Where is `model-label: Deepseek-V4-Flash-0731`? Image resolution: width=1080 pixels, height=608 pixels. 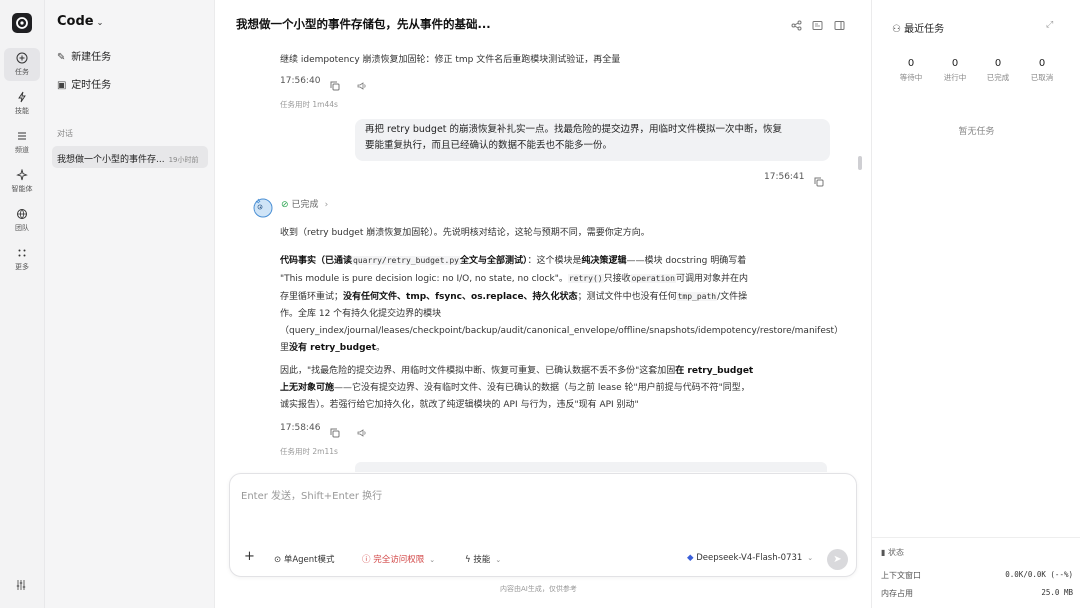
model-label: Deepseek-V4-Flash-0731 is located at coordinates (749, 558).